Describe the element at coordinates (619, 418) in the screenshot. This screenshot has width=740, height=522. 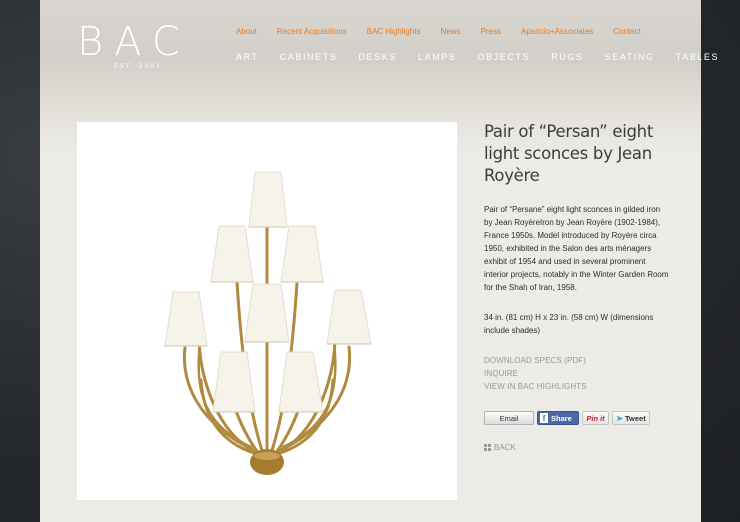
I see `twitter-bird-icon: ➤` at that location.